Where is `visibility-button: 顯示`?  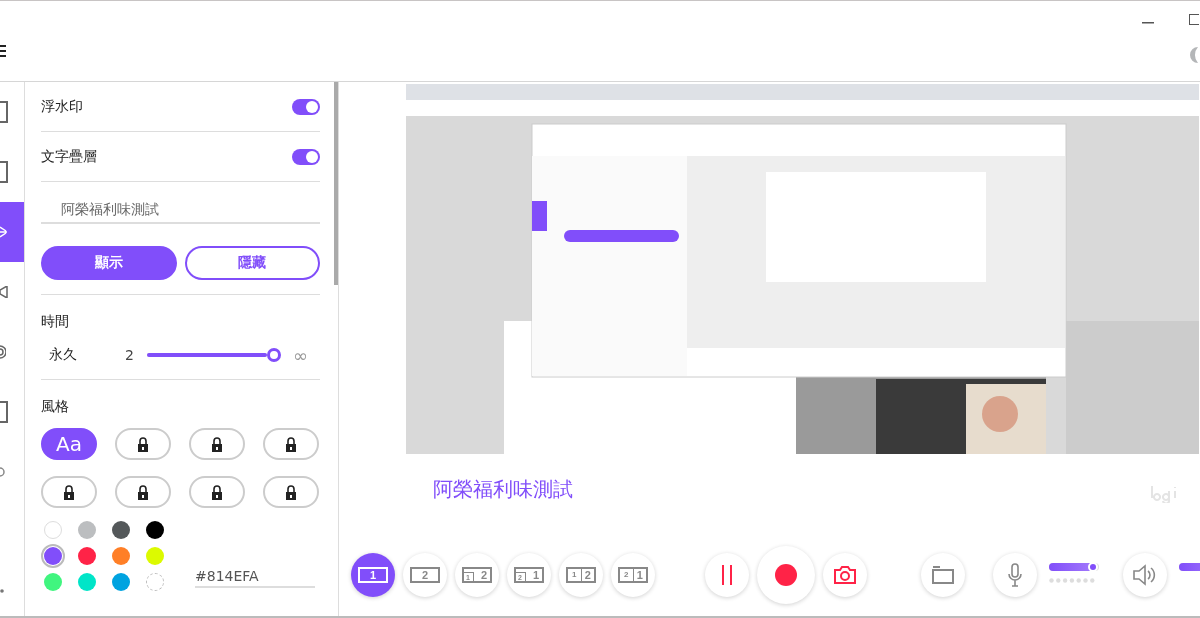 visibility-button: 顯示 is located at coordinates (109, 263).